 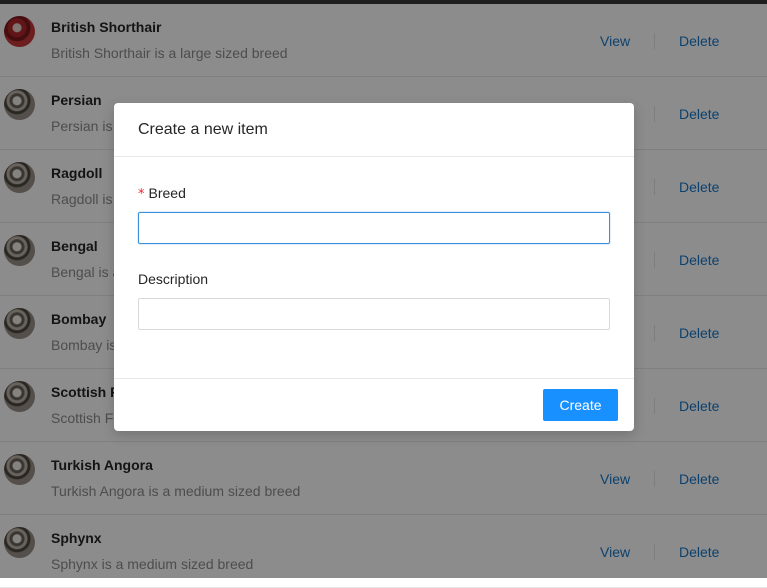 I want to click on dialog-header: Create a new item, so click(x=374, y=130).